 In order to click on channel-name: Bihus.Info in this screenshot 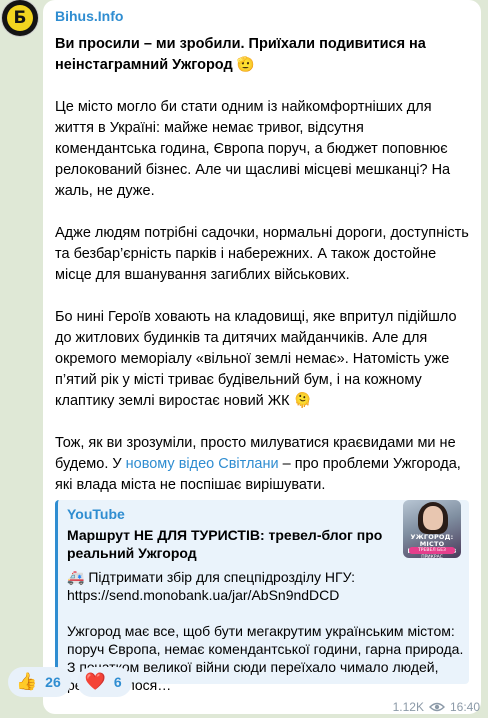, I will do `click(262, 16)`.